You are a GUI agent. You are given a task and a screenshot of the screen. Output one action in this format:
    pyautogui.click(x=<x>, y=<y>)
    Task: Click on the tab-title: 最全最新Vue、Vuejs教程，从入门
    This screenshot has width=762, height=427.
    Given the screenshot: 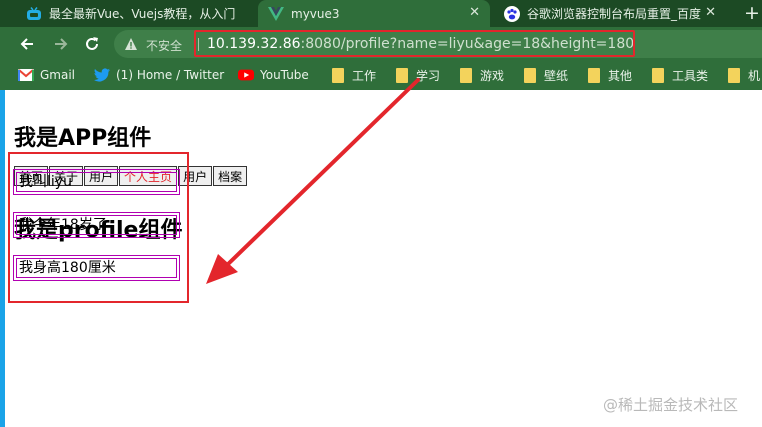 What is the action you would take?
    pyautogui.click(x=142, y=14)
    